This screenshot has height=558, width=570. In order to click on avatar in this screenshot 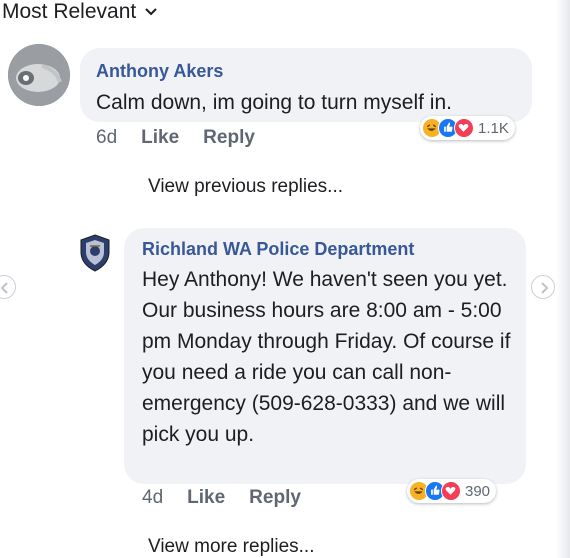, I will do `click(39, 75)`.